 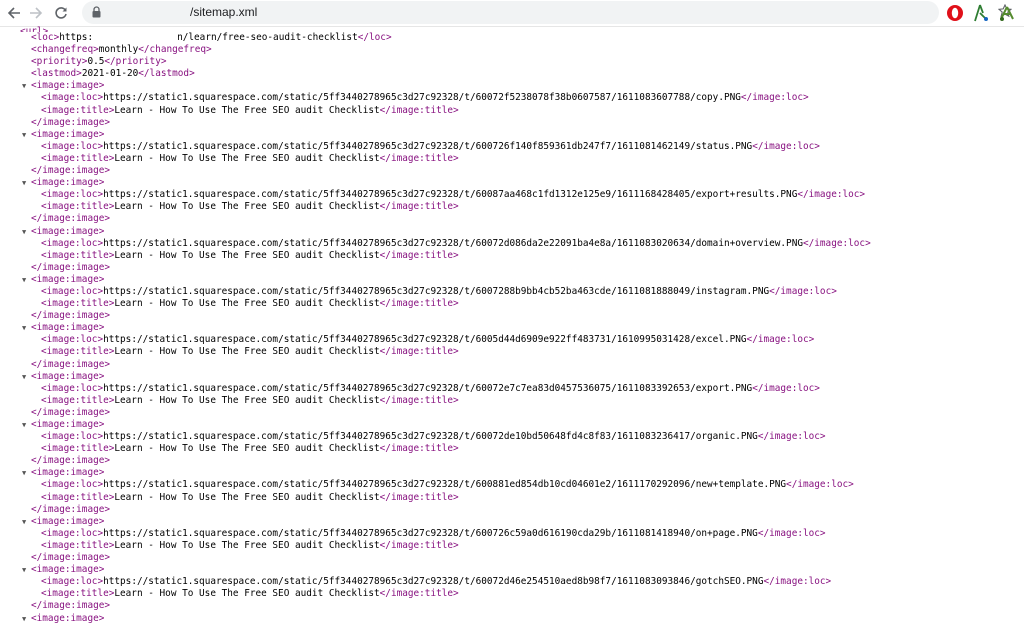 What do you see at coordinates (113, 74) in the screenshot?
I see `lastmod-line: <lastmod>2021-01-20</lastmod>` at bounding box center [113, 74].